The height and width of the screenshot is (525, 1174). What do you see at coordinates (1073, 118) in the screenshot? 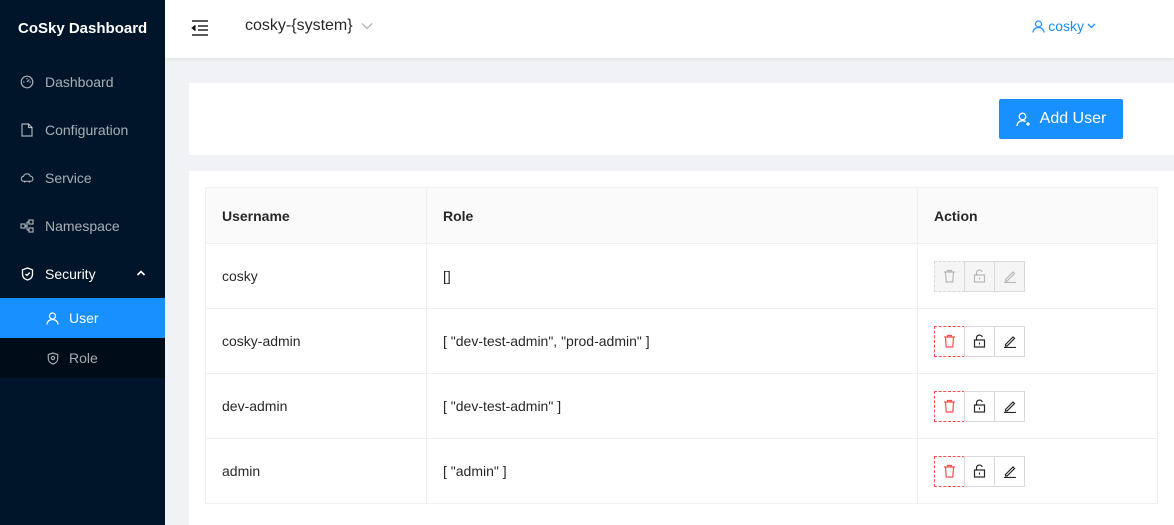
I see `add-user-label: Add User` at bounding box center [1073, 118].